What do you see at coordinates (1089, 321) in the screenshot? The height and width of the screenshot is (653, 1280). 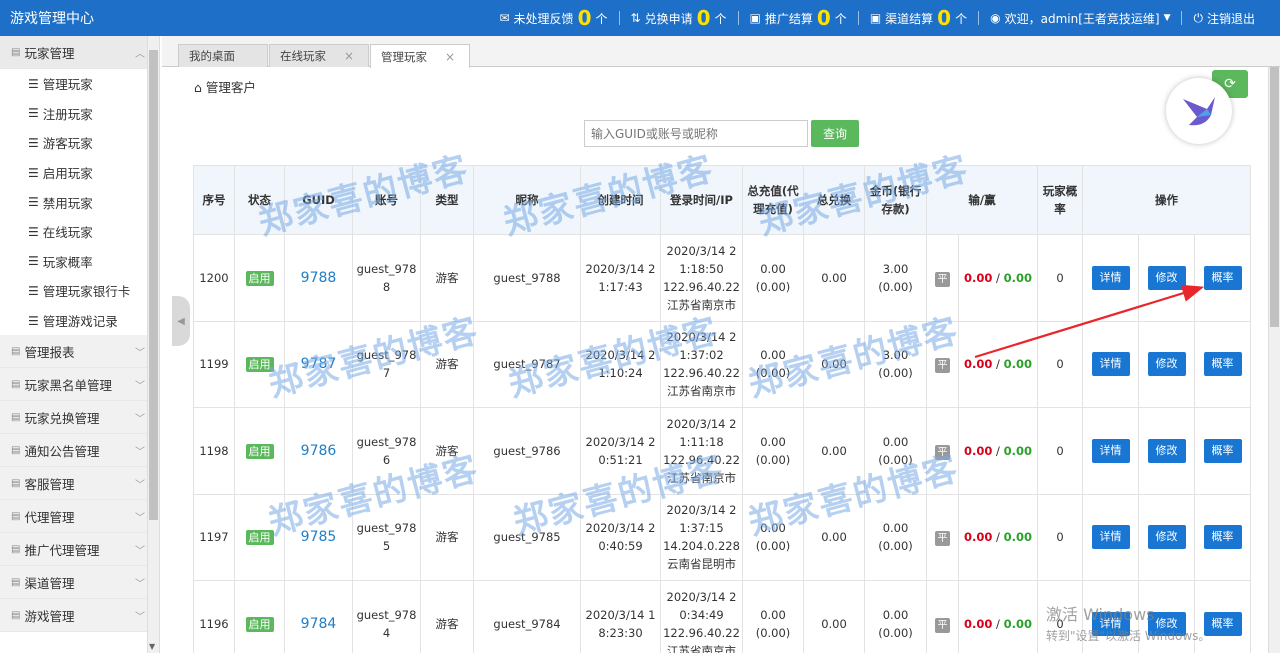 I see `annotation-arrow` at bounding box center [1089, 321].